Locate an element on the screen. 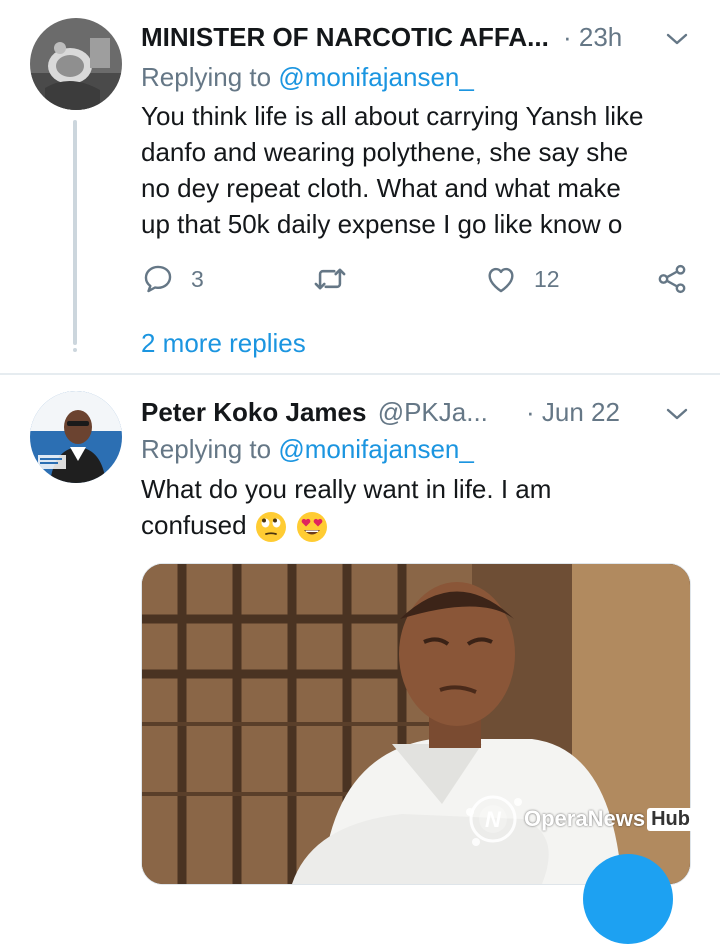 The image size is (720, 944). share-button is located at coordinates (672, 279).